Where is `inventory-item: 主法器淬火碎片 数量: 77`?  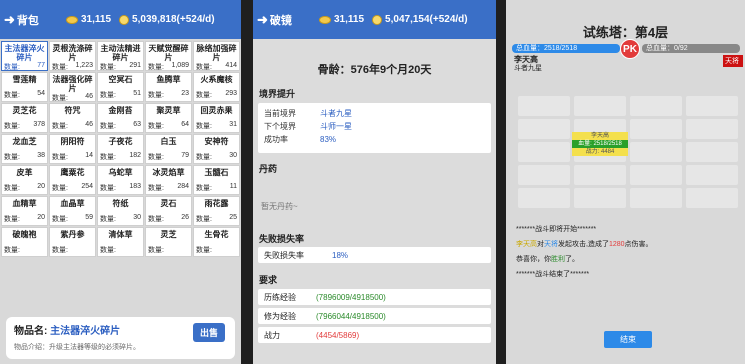
inventory-item: 主法器淬火碎片 数量: 77 is located at coordinates (24, 56).